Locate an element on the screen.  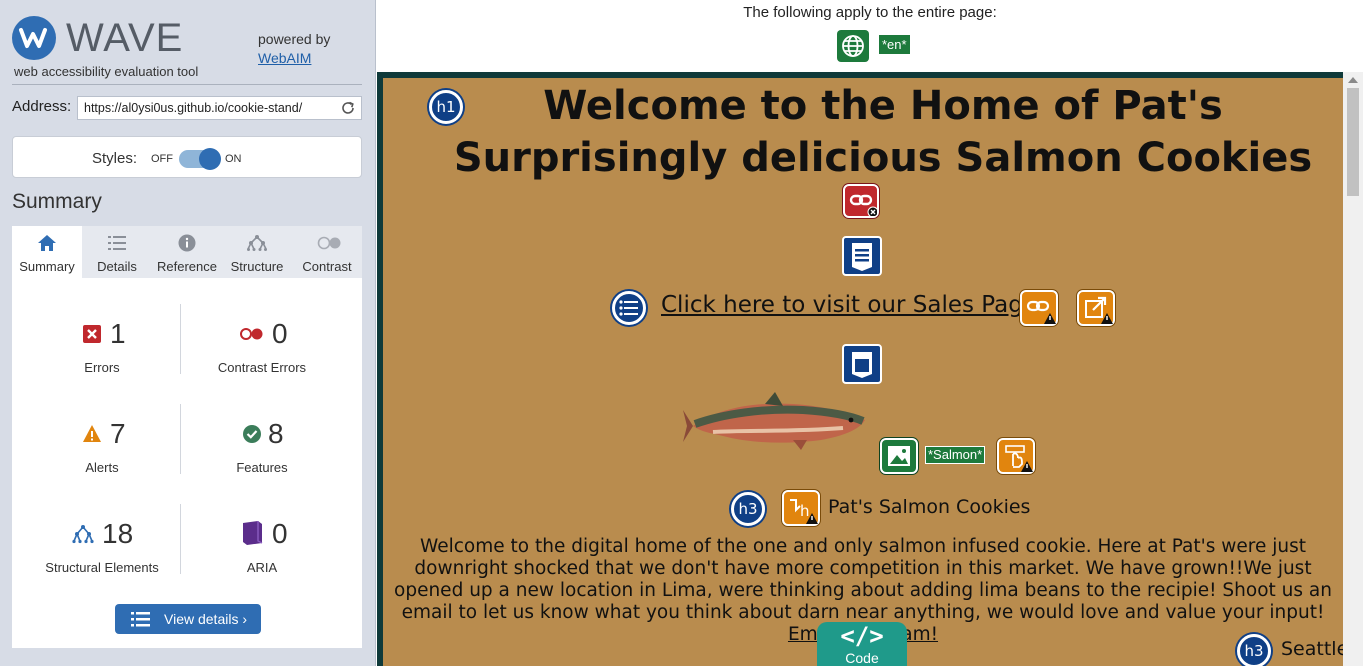
tab-label: Details is located at coordinates (117, 266).